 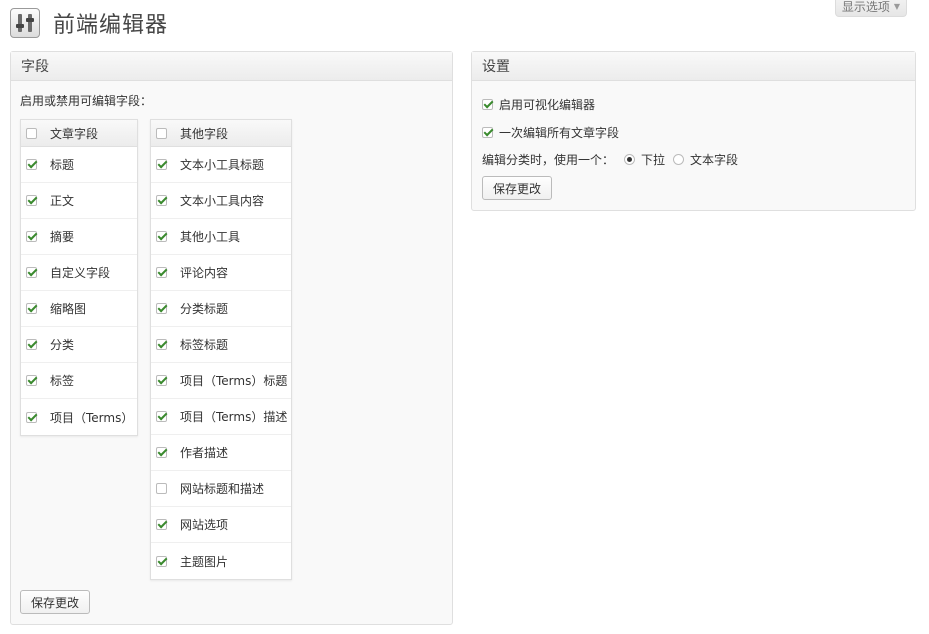 I want to click on field-widget-text-label: 文本小工具内容, so click(x=222, y=201).